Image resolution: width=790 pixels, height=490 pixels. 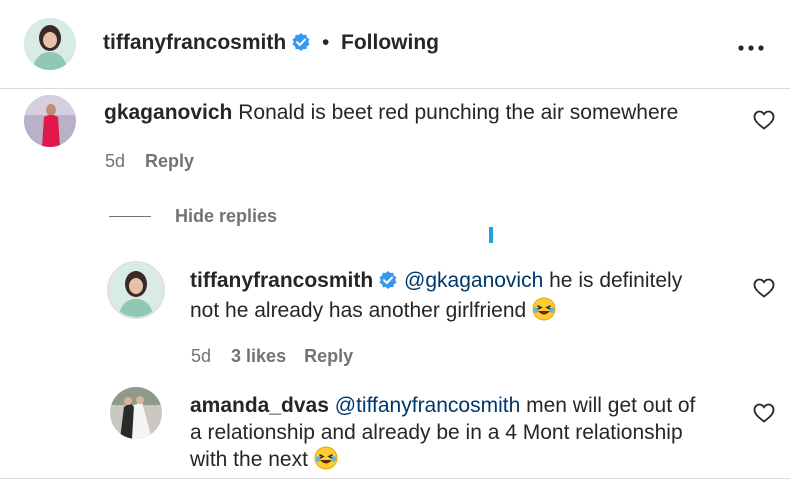 I want to click on reply-meta: 5d 3 likes Reply, so click(x=272, y=356).